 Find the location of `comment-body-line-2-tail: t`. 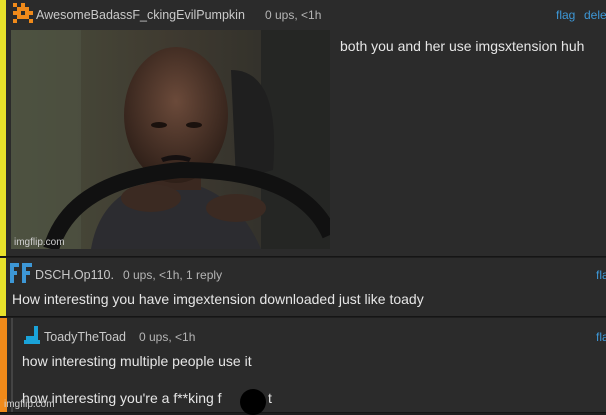

comment-body-line-2-tail: t is located at coordinates (270, 398).